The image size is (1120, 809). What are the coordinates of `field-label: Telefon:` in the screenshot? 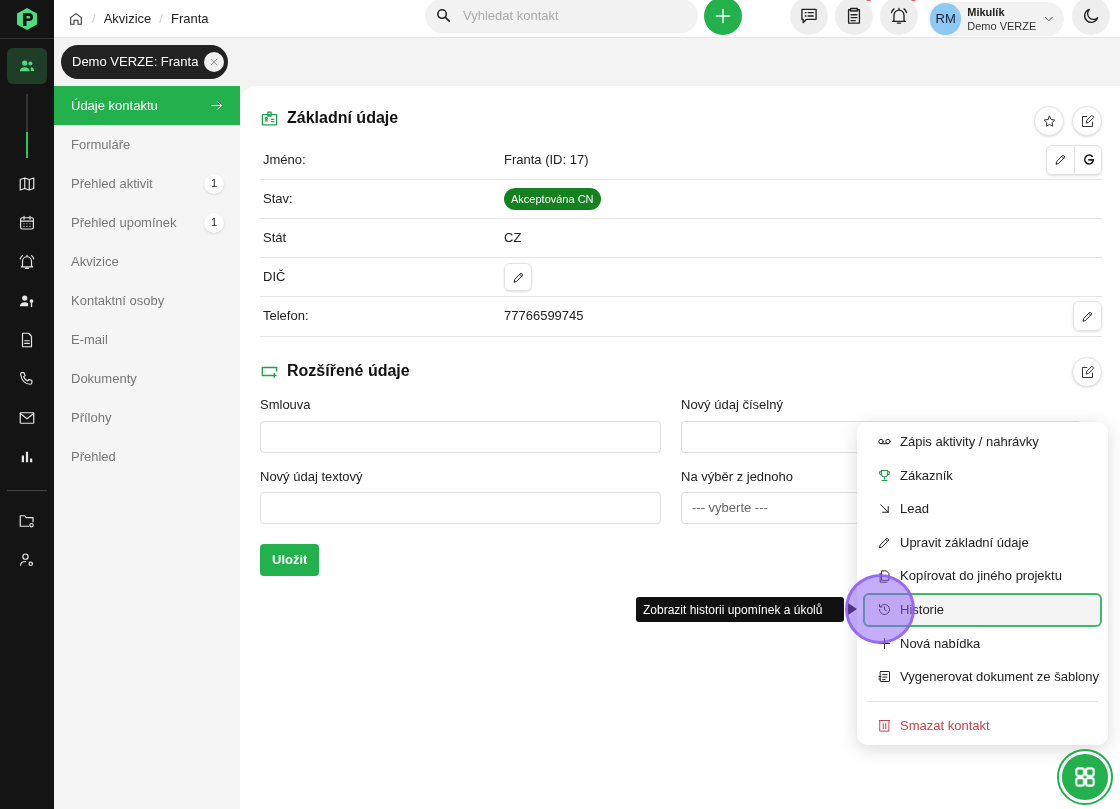 It's located at (286, 316).